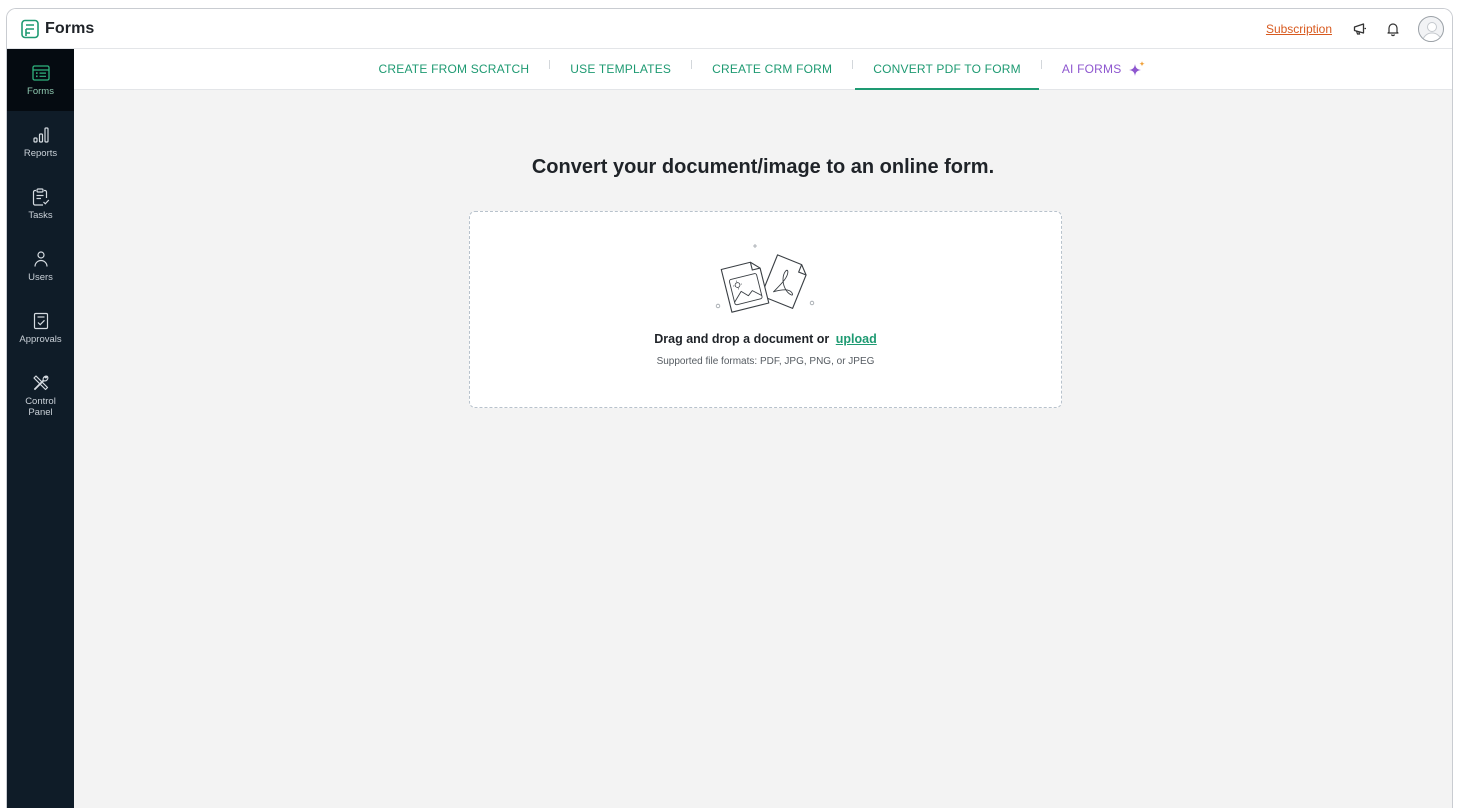 The image size is (1459, 808). I want to click on tab-use-templates: USE TEMPLATES, so click(620, 69).